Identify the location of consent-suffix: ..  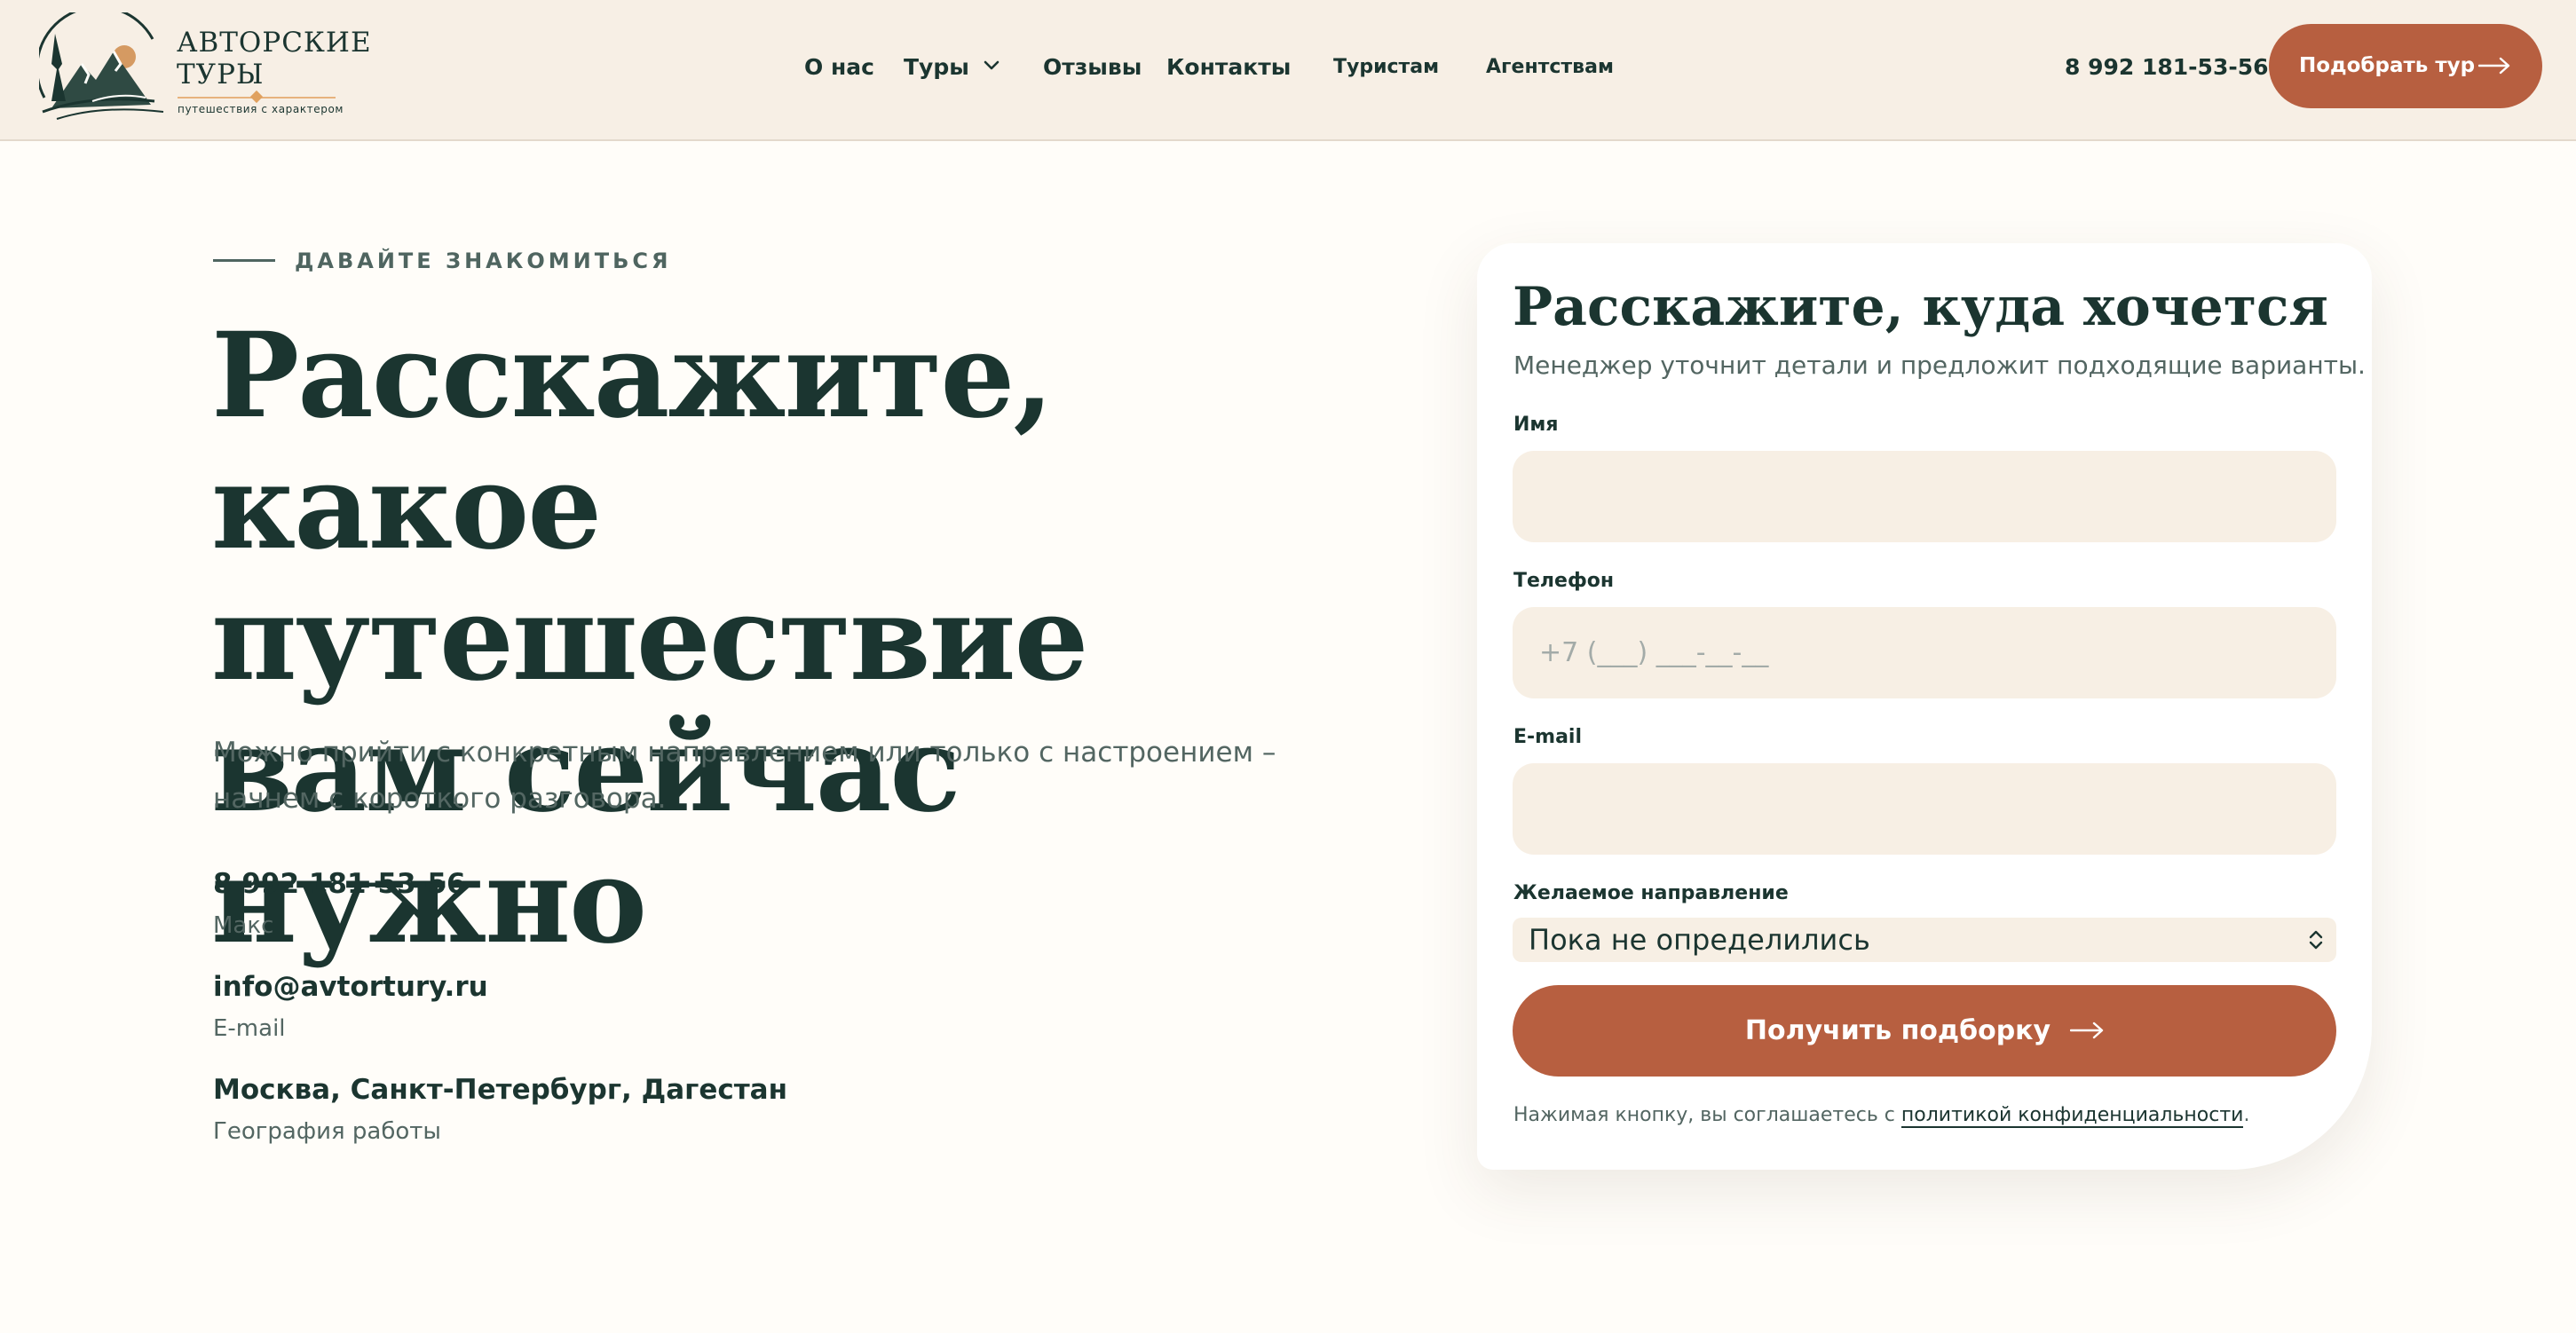
(2246, 1115).